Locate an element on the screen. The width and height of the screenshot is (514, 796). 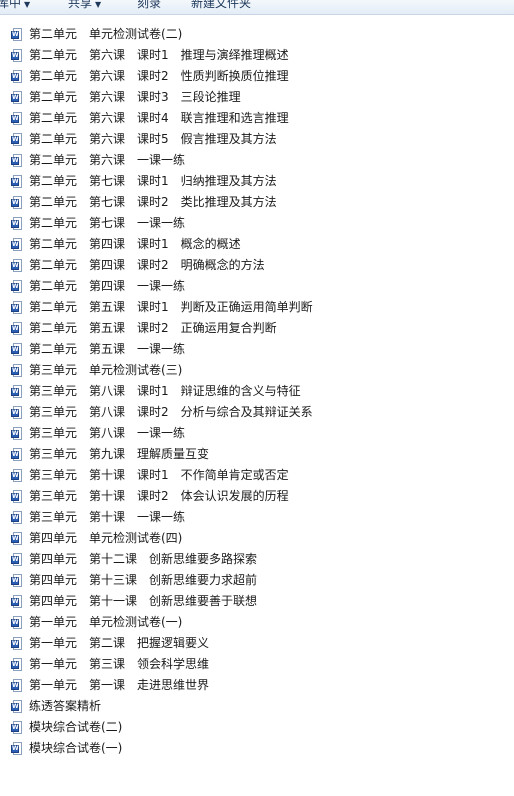
toolbar-share-button: 共享 ▼ is located at coordinates (84, 6).